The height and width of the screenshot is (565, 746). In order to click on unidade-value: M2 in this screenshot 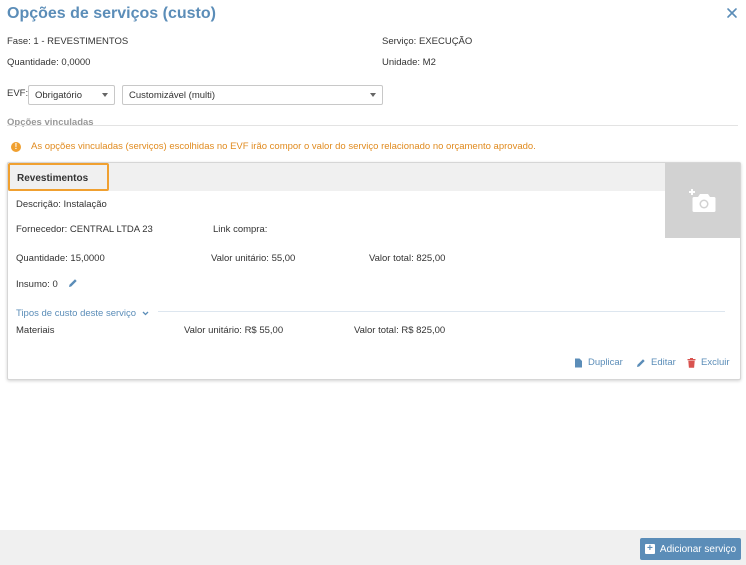, I will do `click(429, 62)`.